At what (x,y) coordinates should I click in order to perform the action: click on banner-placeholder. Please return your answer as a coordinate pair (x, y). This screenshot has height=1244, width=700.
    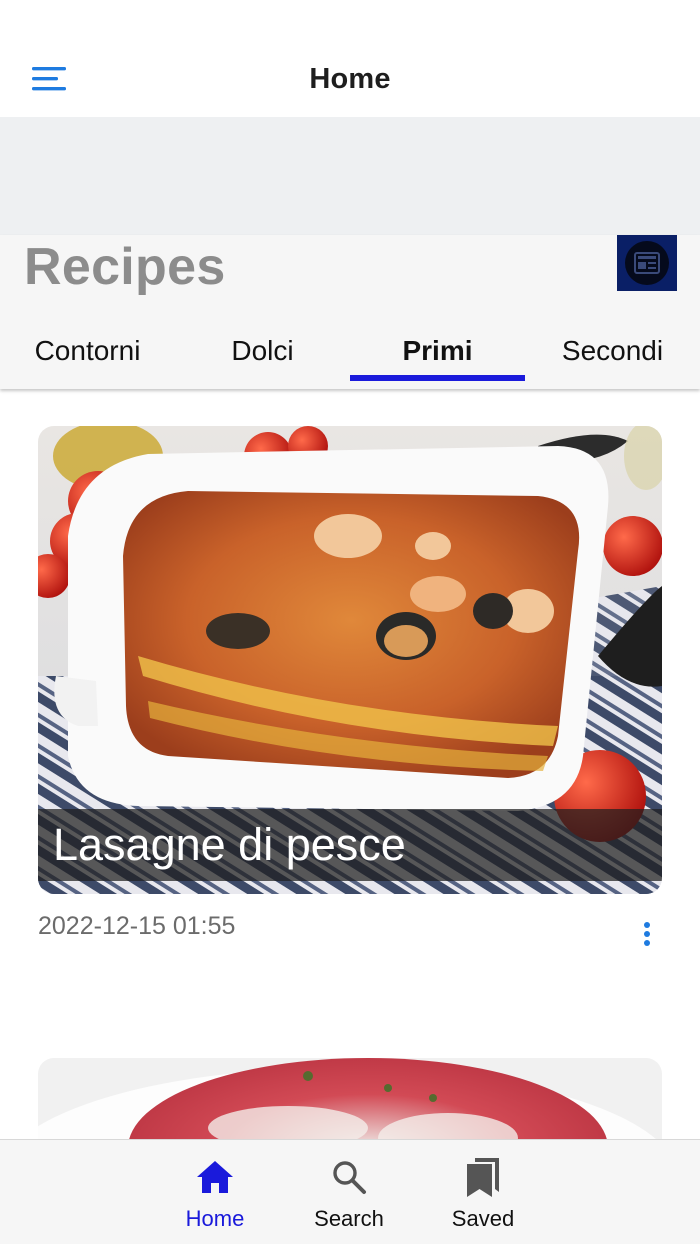
    Looking at the image, I should click on (350, 176).